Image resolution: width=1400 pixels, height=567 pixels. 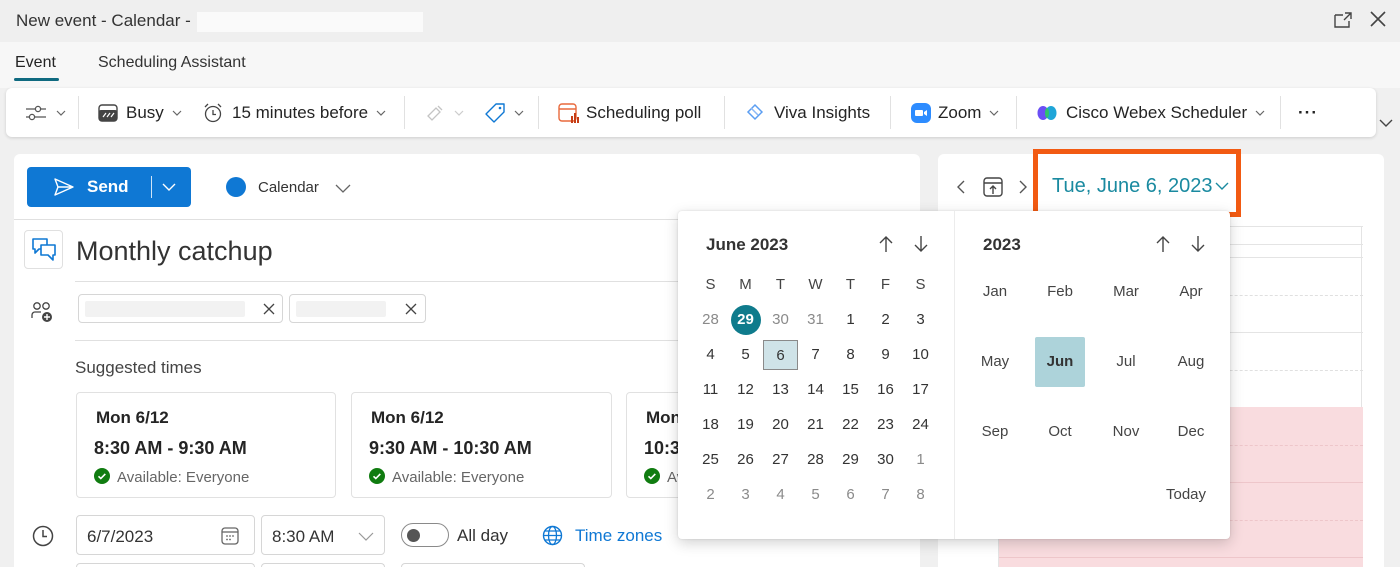 I want to click on popout-icon, so click(x=1343, y=20).